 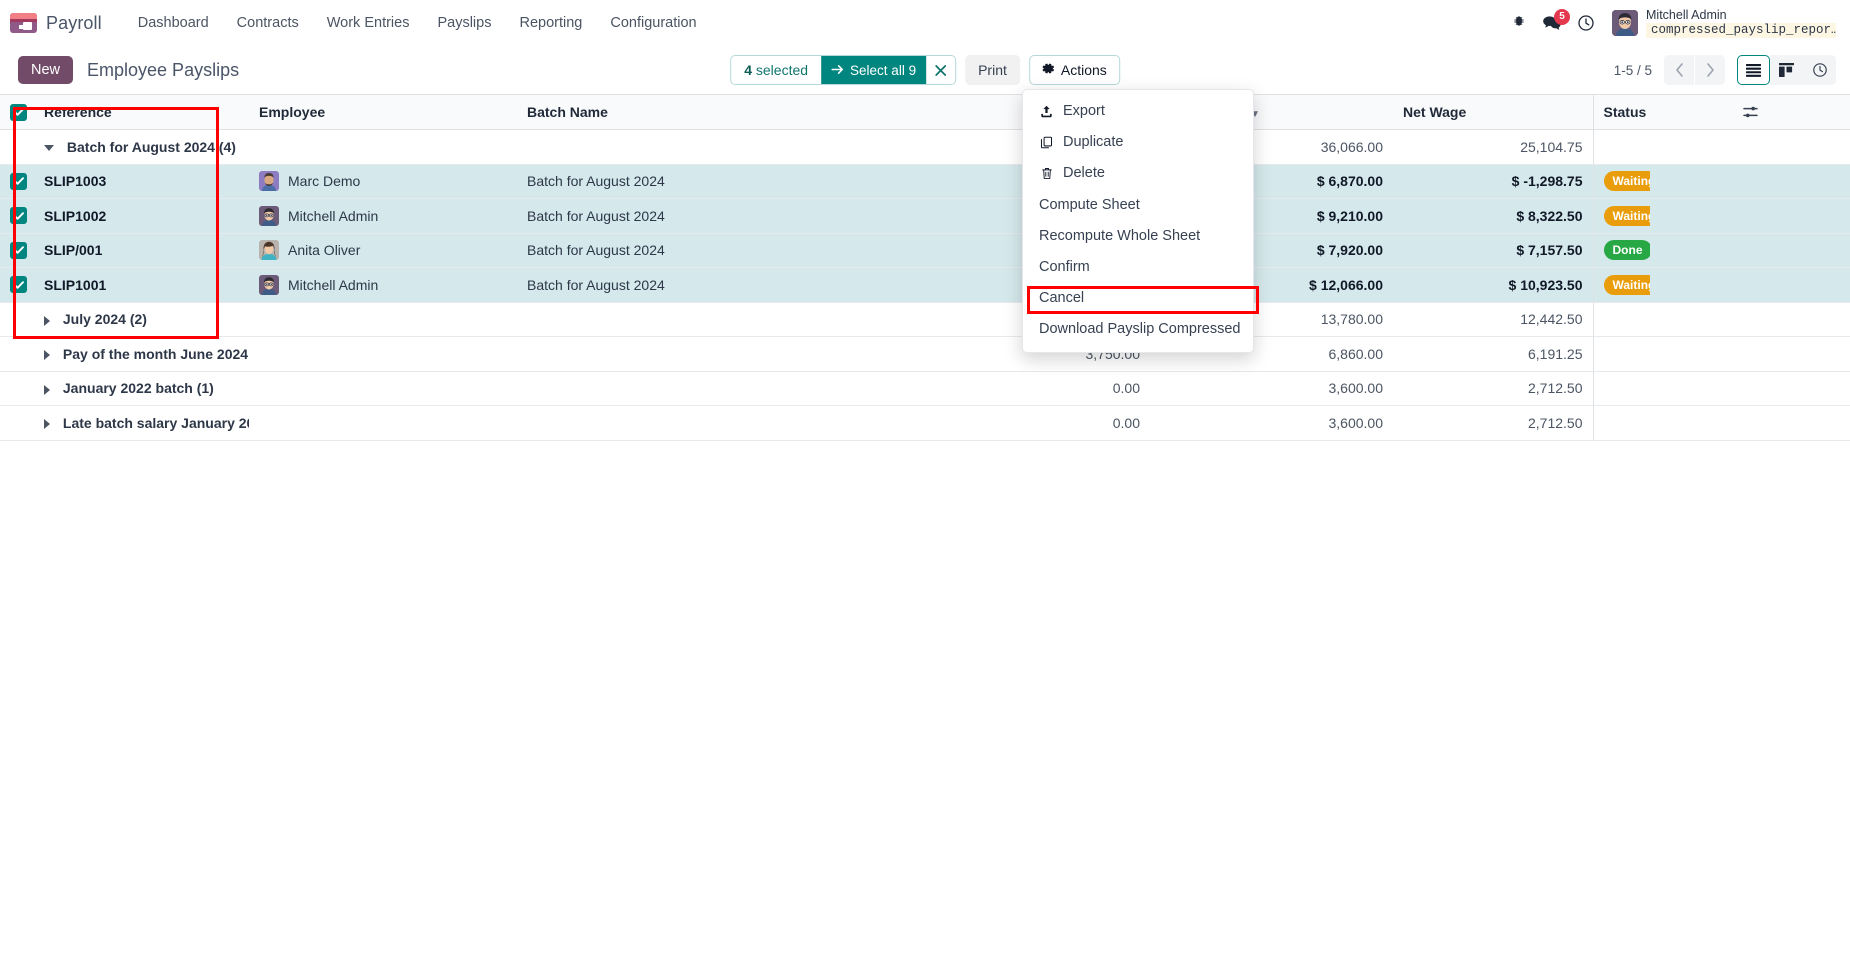 I want to click on menu-item-reporting: Reporting, so click(x=550, y=23).